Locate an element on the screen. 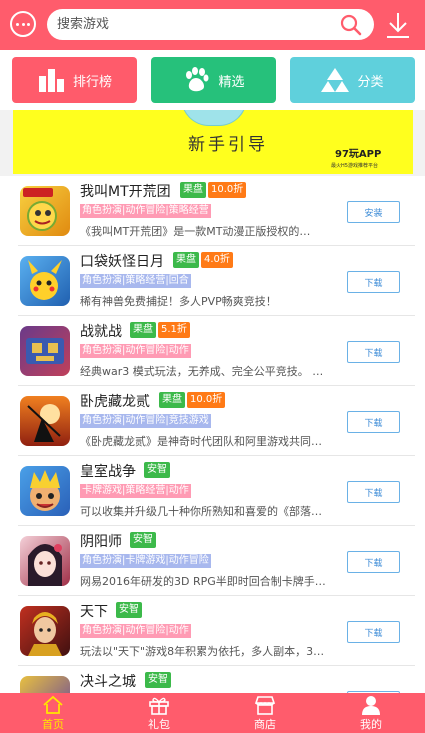 The height and width of the screenshot is (733, 425). featured-label: 精选 is located at coordinates (231, 82).